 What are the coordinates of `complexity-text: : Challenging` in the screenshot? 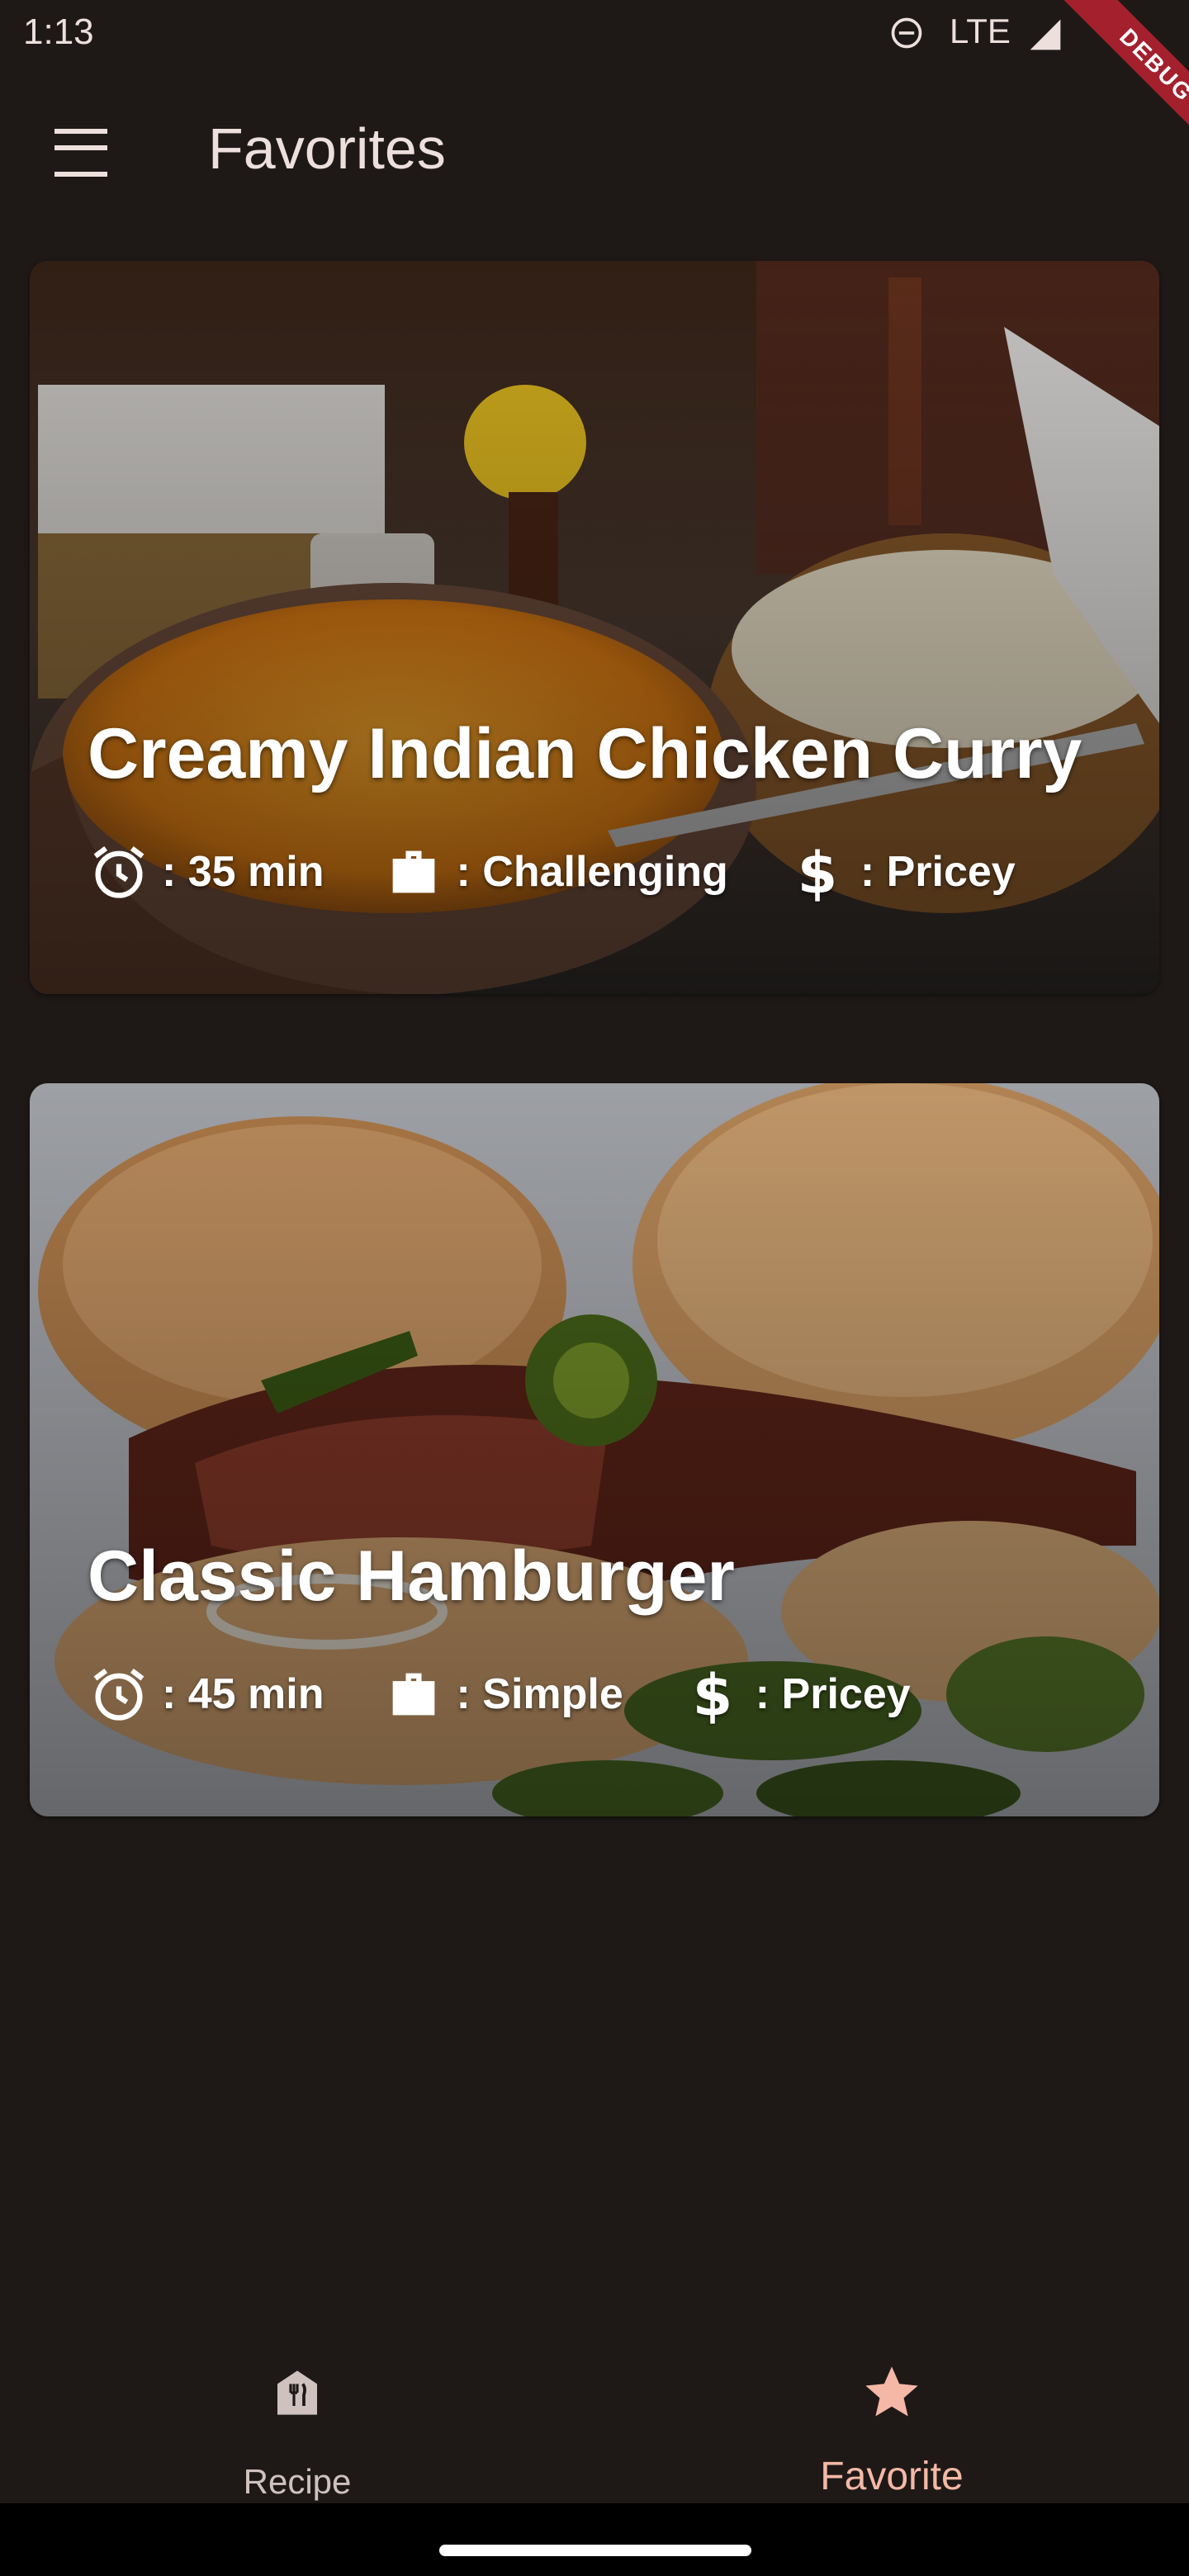 It's located at (592, 872).